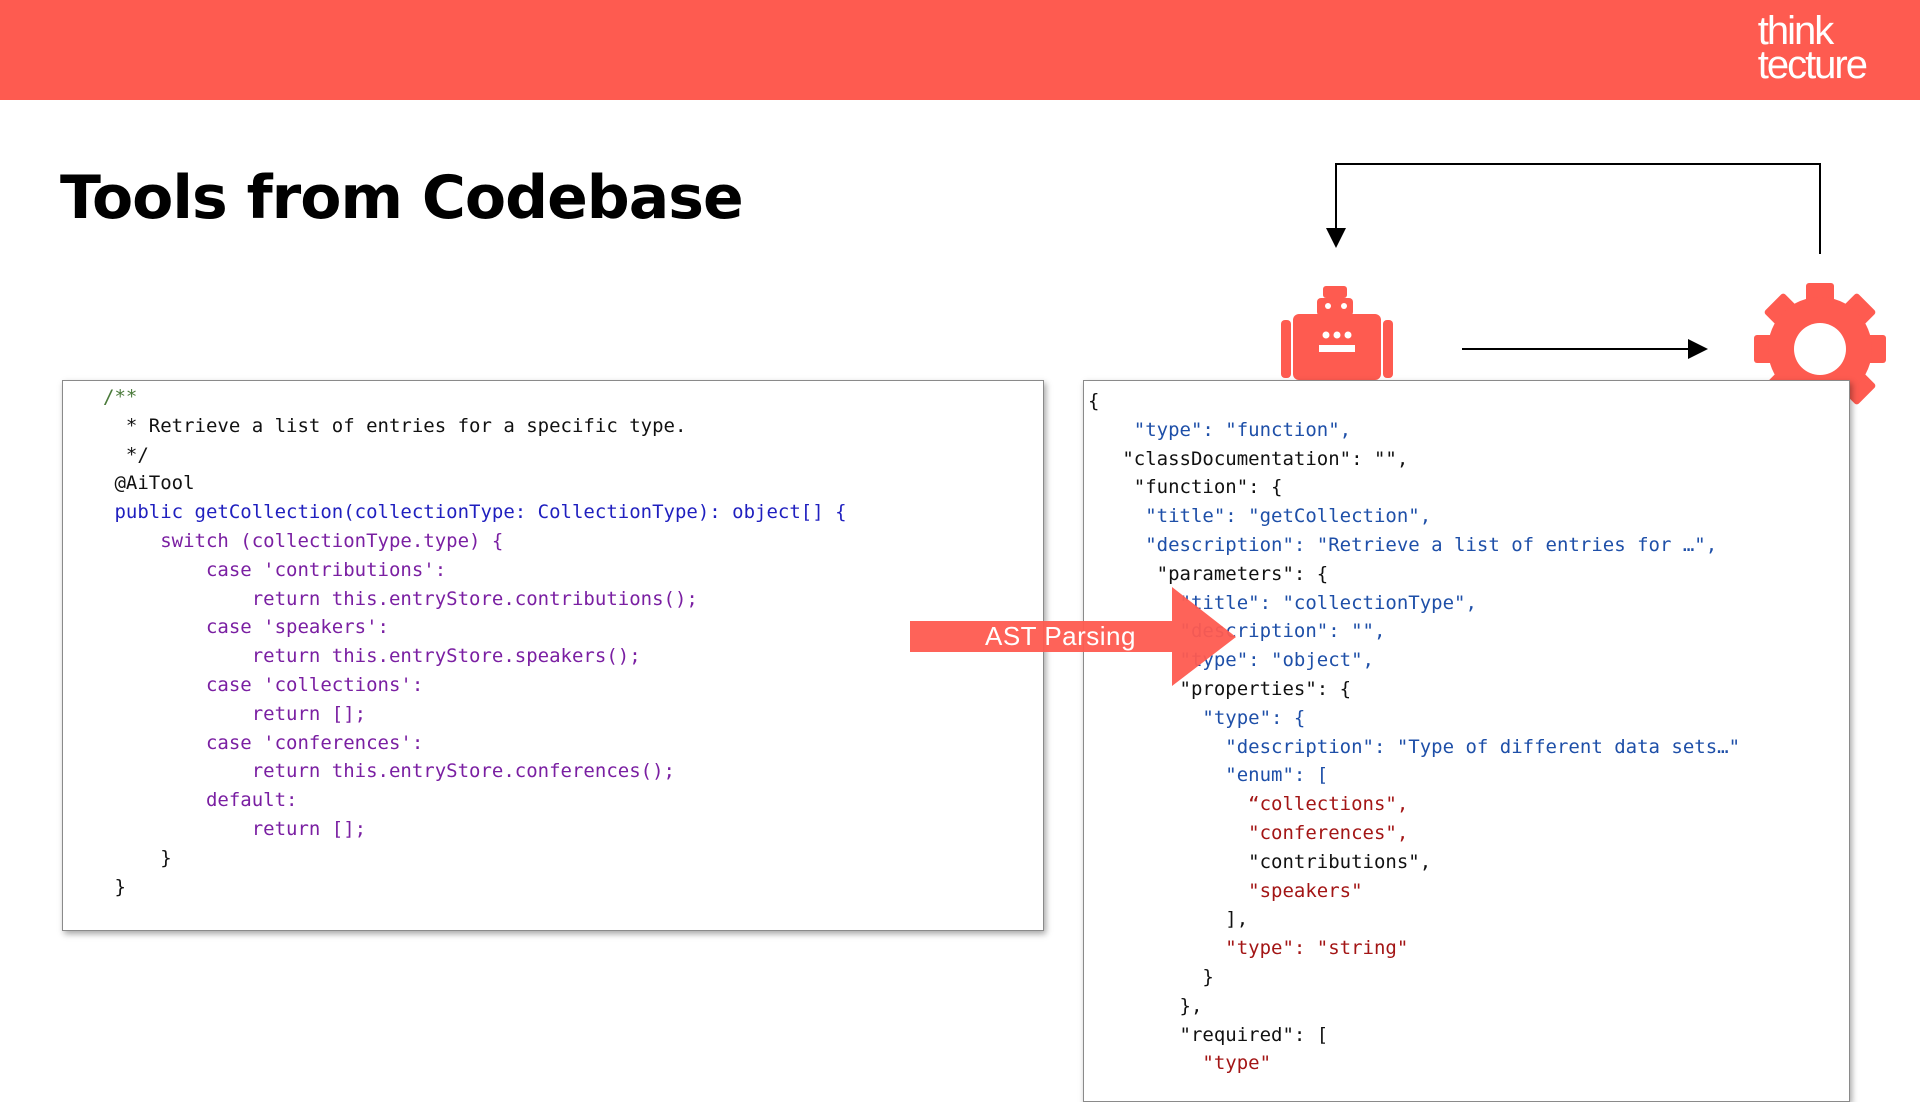  What do you see at coordinates (1060, 636) in the screenshot?
I see `ast-parsing-label: AST Parsing` at bounding box center [1060, 636].